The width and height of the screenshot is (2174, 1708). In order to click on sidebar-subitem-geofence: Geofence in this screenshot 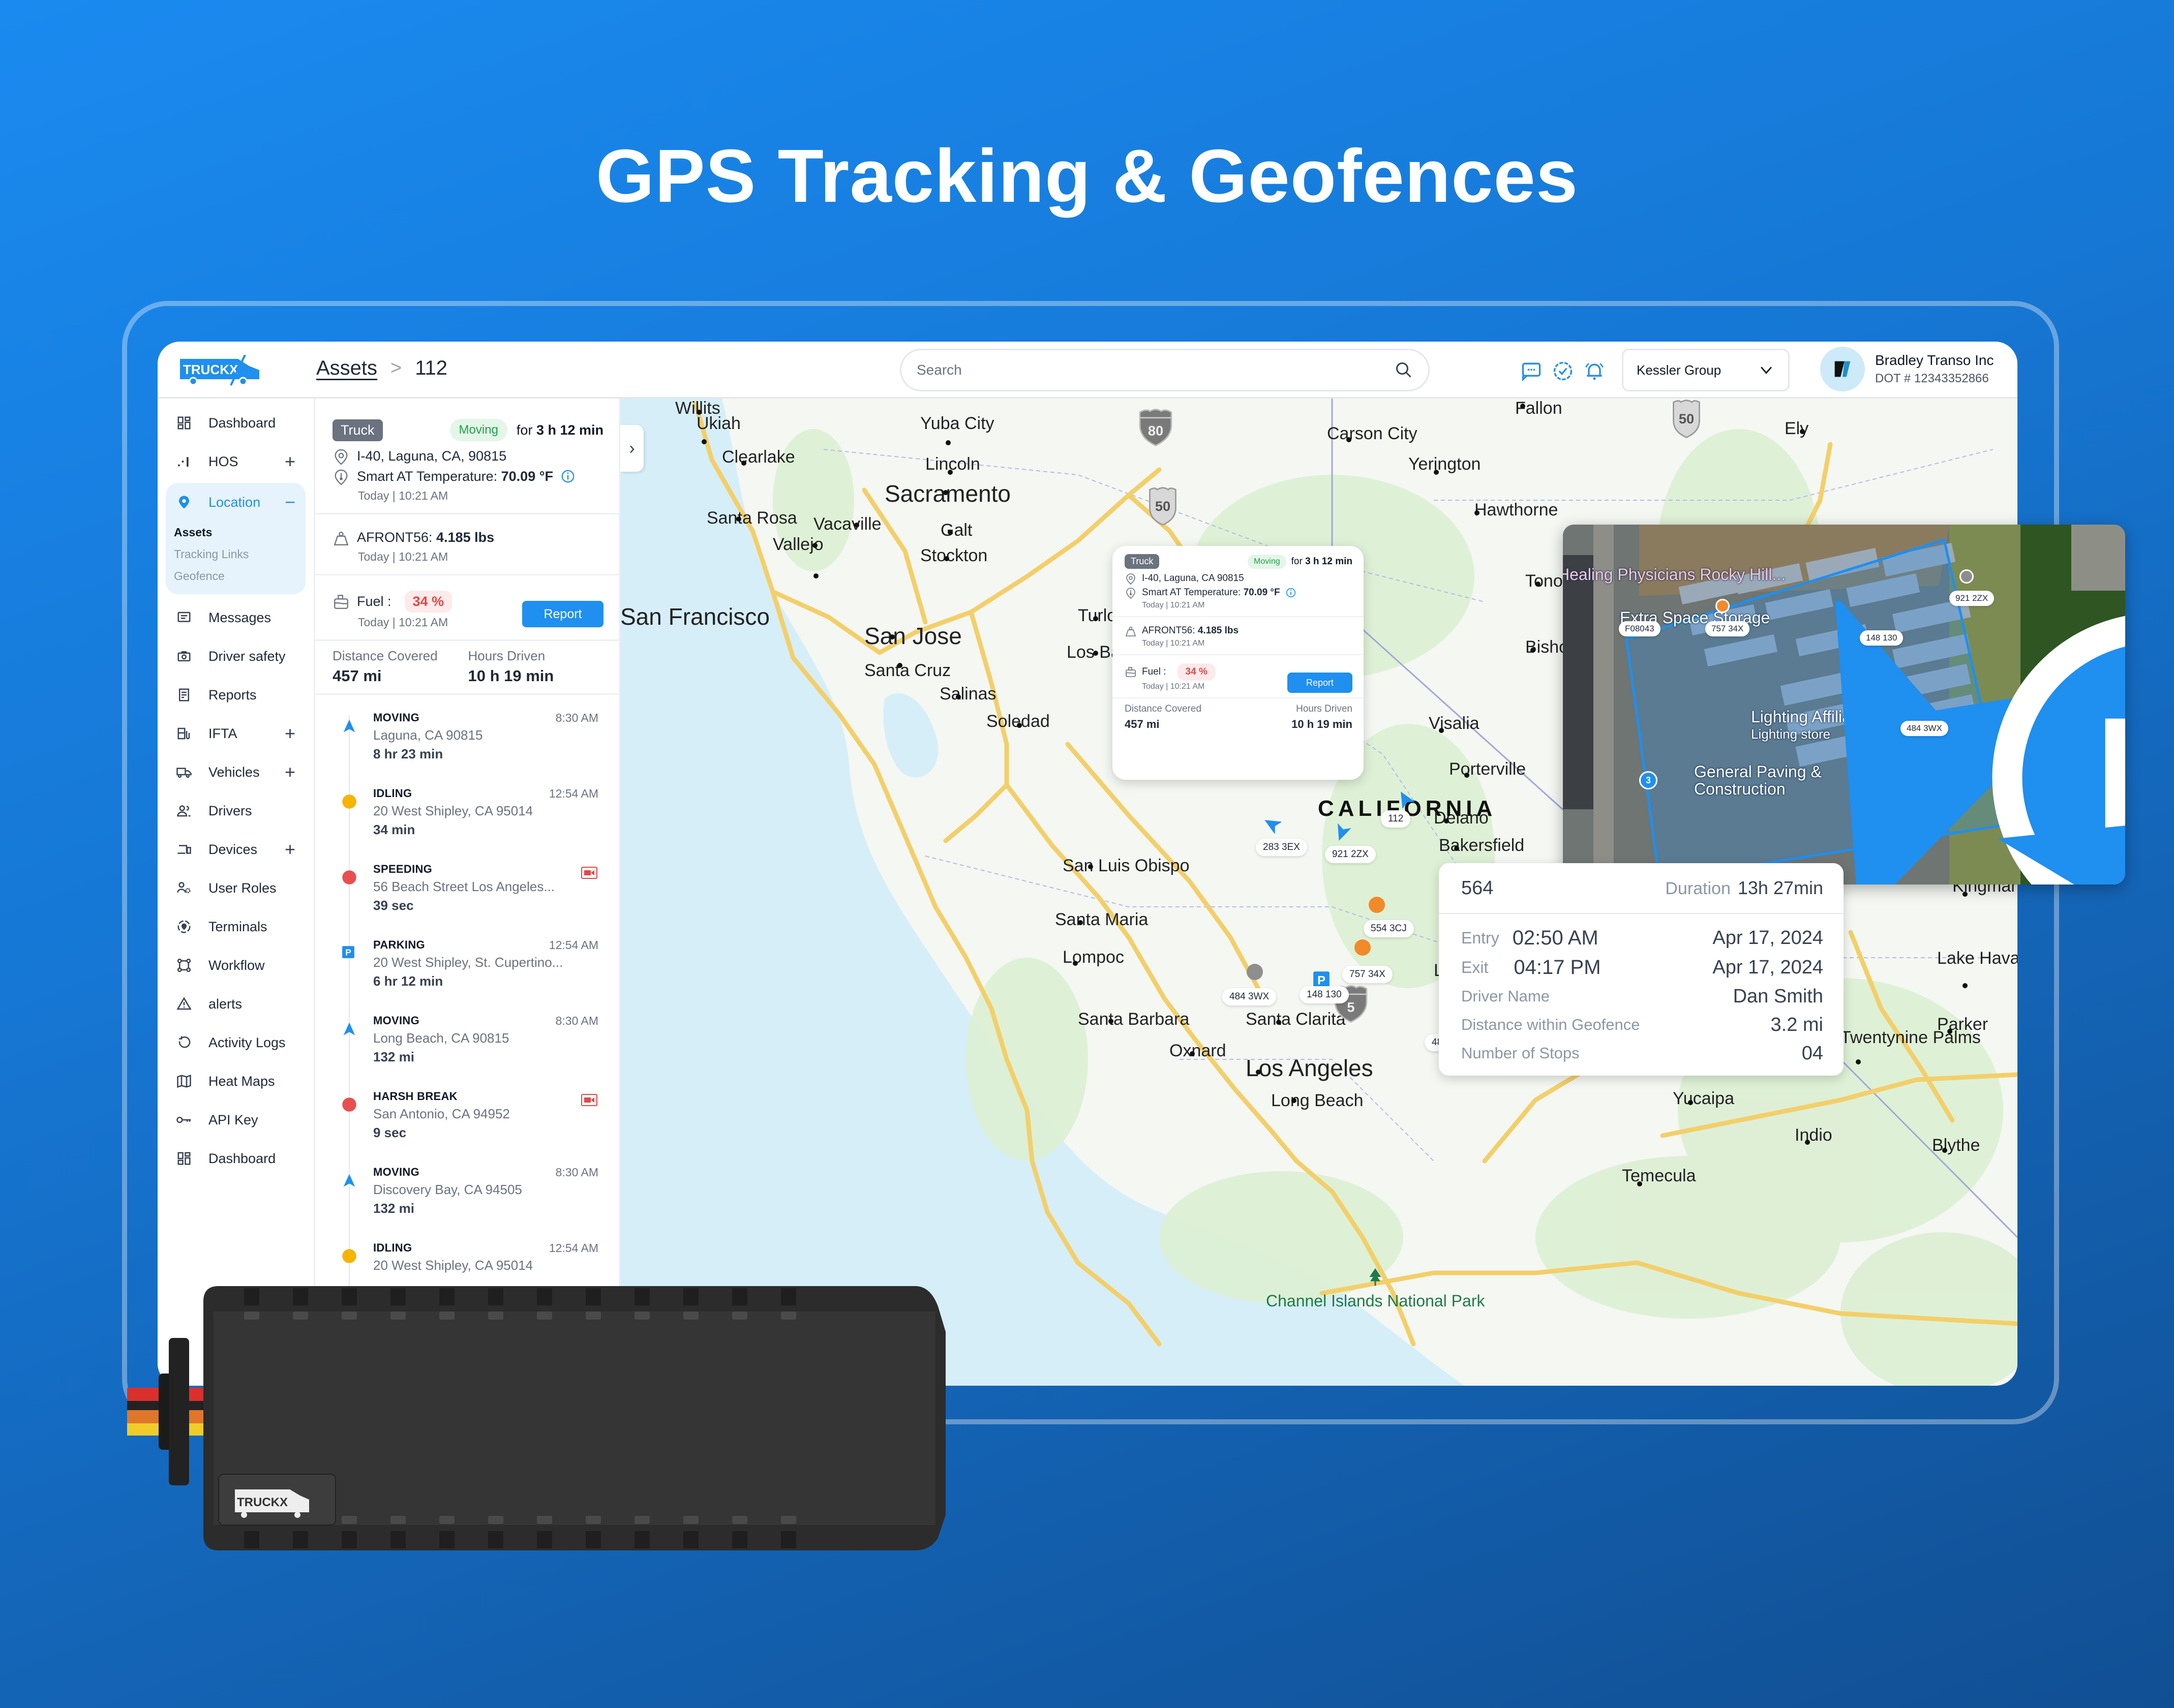, I will do `click(236, 576)`.